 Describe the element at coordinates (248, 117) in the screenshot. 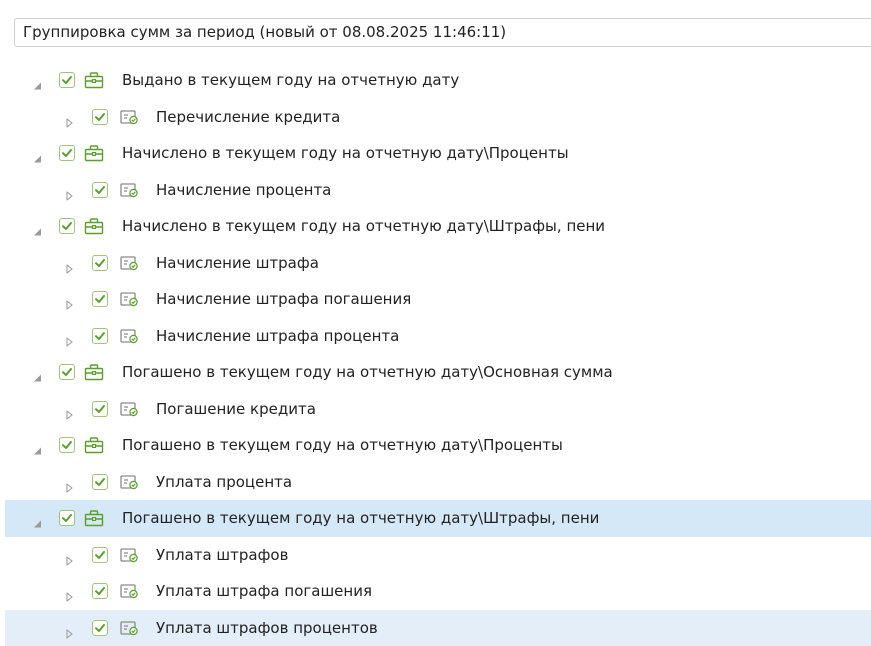

I see `row-label: Перечисление кредита` at that location.